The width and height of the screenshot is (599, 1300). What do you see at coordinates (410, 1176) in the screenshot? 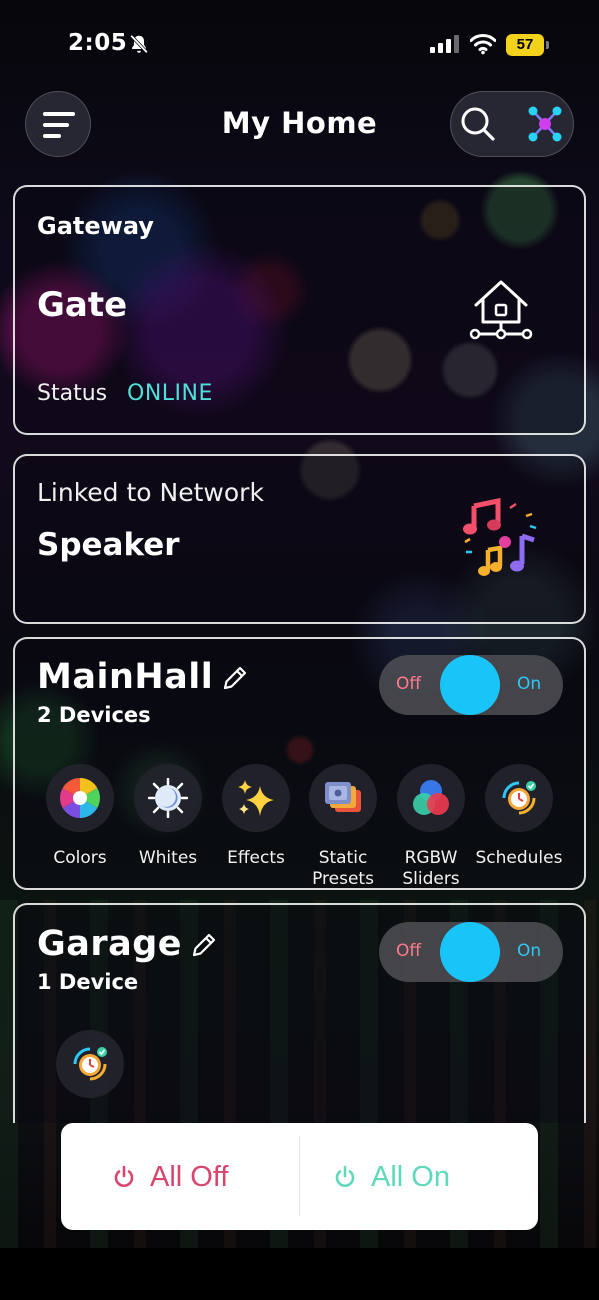
I see `all-on-label: All On` at bounding box center [410, 1176].